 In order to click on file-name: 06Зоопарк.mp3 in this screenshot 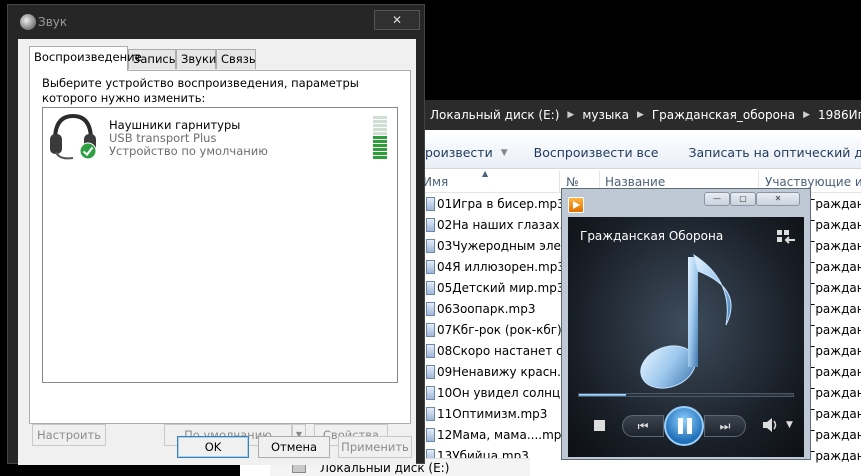, I will do `click(486, 309)`.